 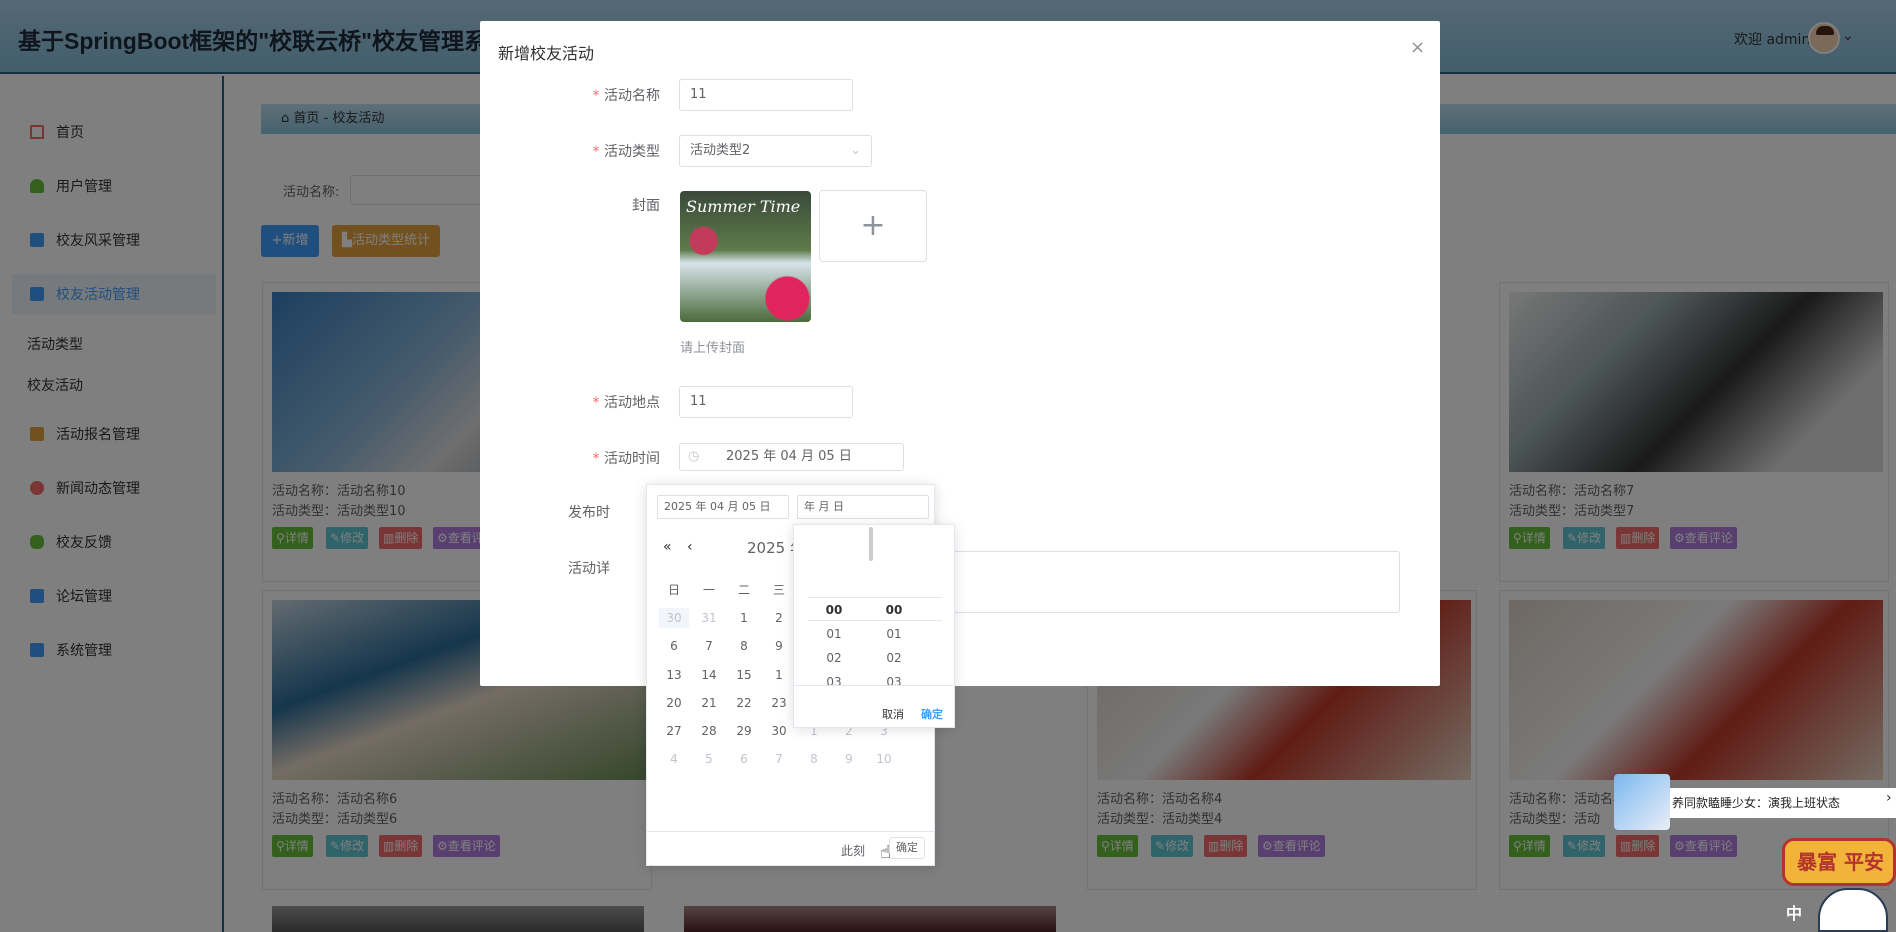 What do you see at coordinates (713, 348) in the screenshot?
I see `cover-hint: 请上传封面` at bounding box center [713, 348].